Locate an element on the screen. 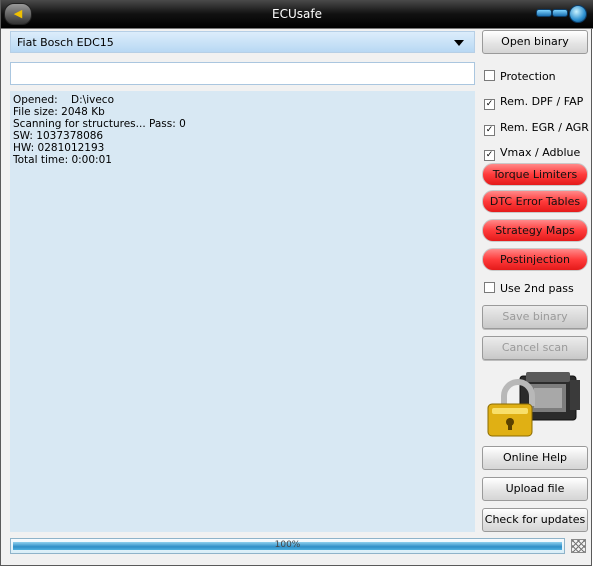 This screenshot has width=597, height=566. window-title: ECUsafe is located at coordinates (297, 14).